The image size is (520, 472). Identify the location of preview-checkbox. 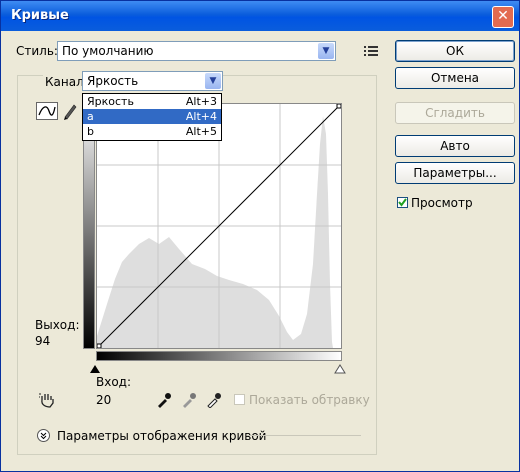
(402, 202).